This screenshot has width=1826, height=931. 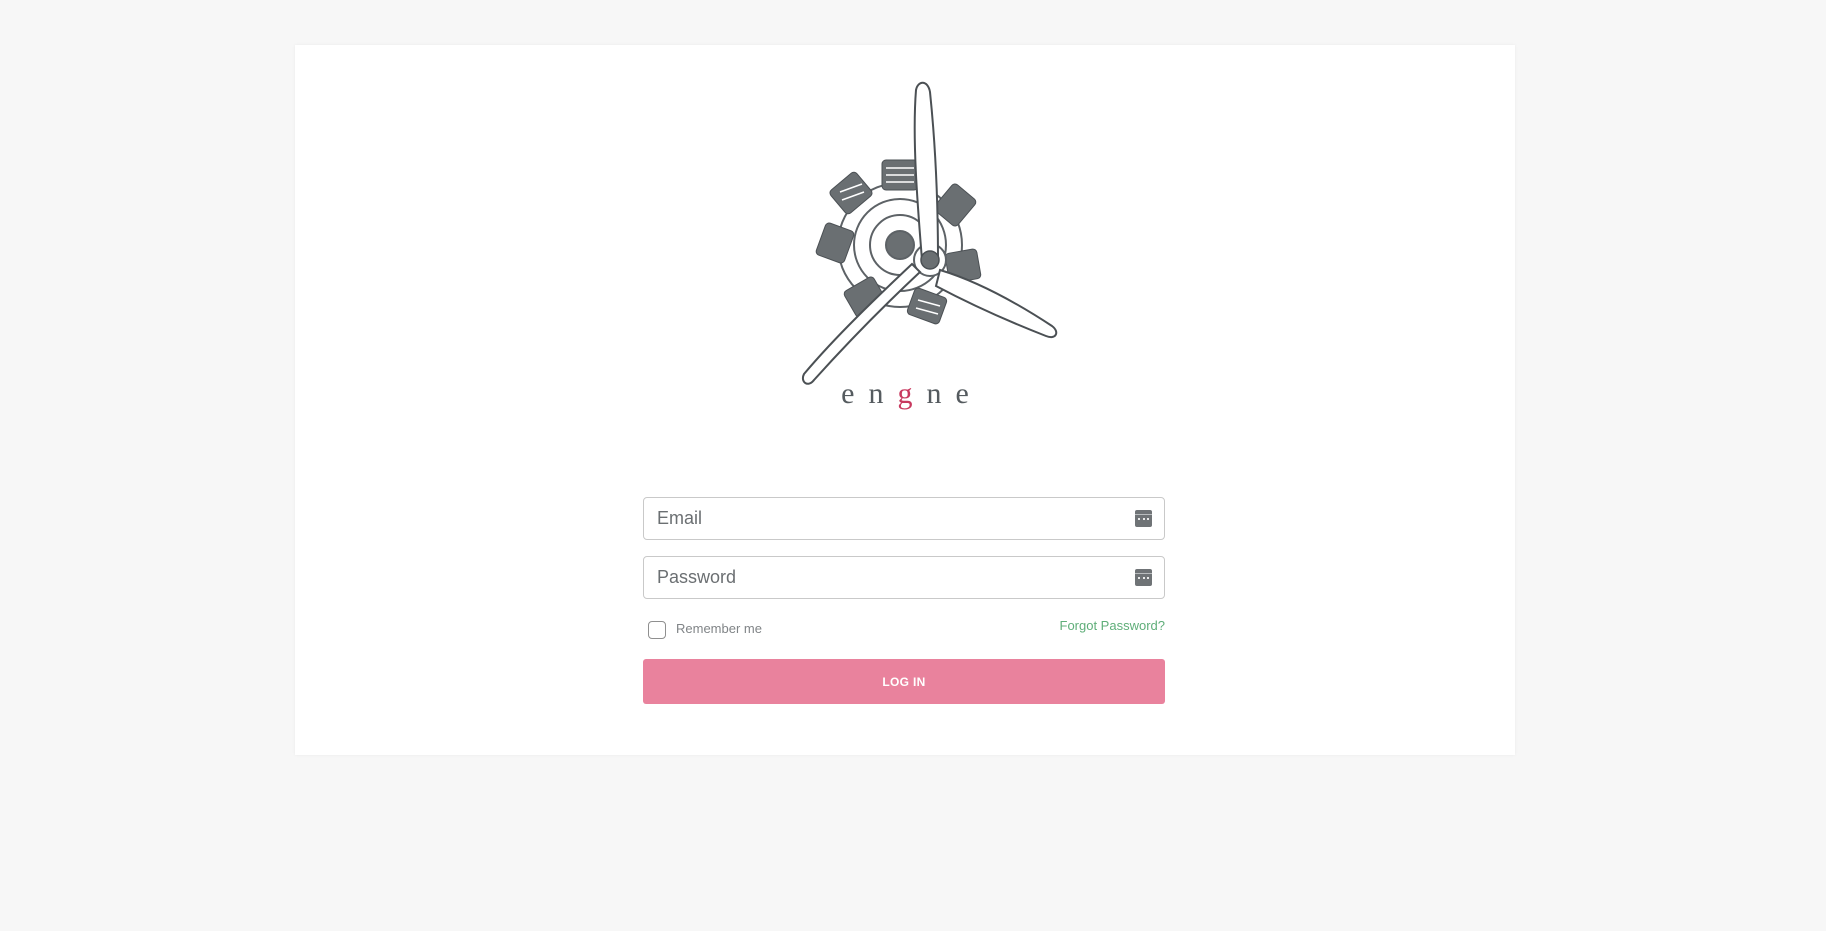 I want to click on forgot-password-link: Forgot Password?, so click(x=1113, y=625).